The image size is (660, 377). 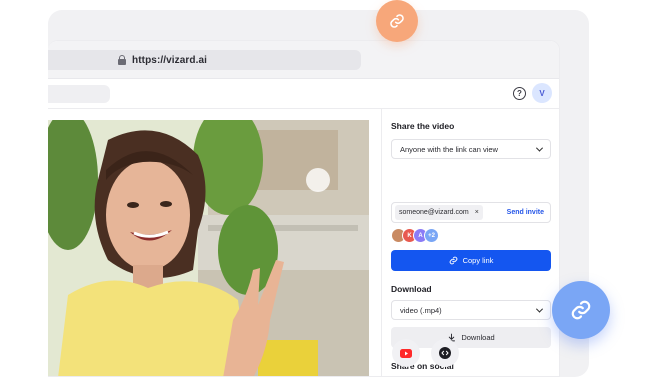 I want to click on lock-icon, so click(x=122, y=60).